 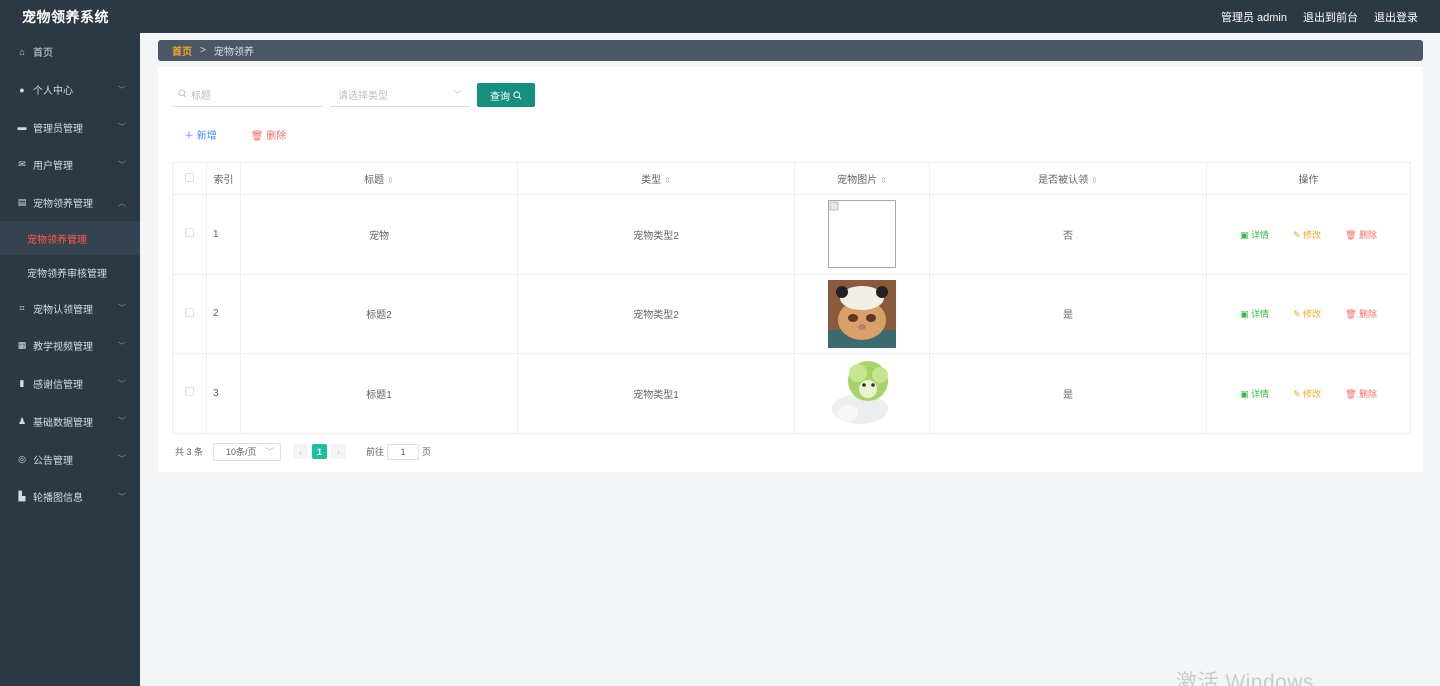 What do you see at coordinates (656, 313) in the screenshot?
I see `cell-type: 宠物类型2` at bounding box center [656, 313].